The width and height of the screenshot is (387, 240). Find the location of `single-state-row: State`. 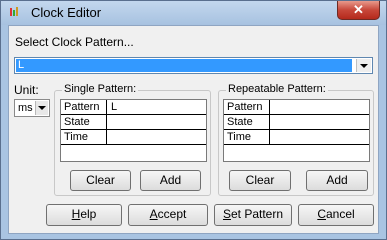

single-state-row: State is located at coordinates (133, 122).